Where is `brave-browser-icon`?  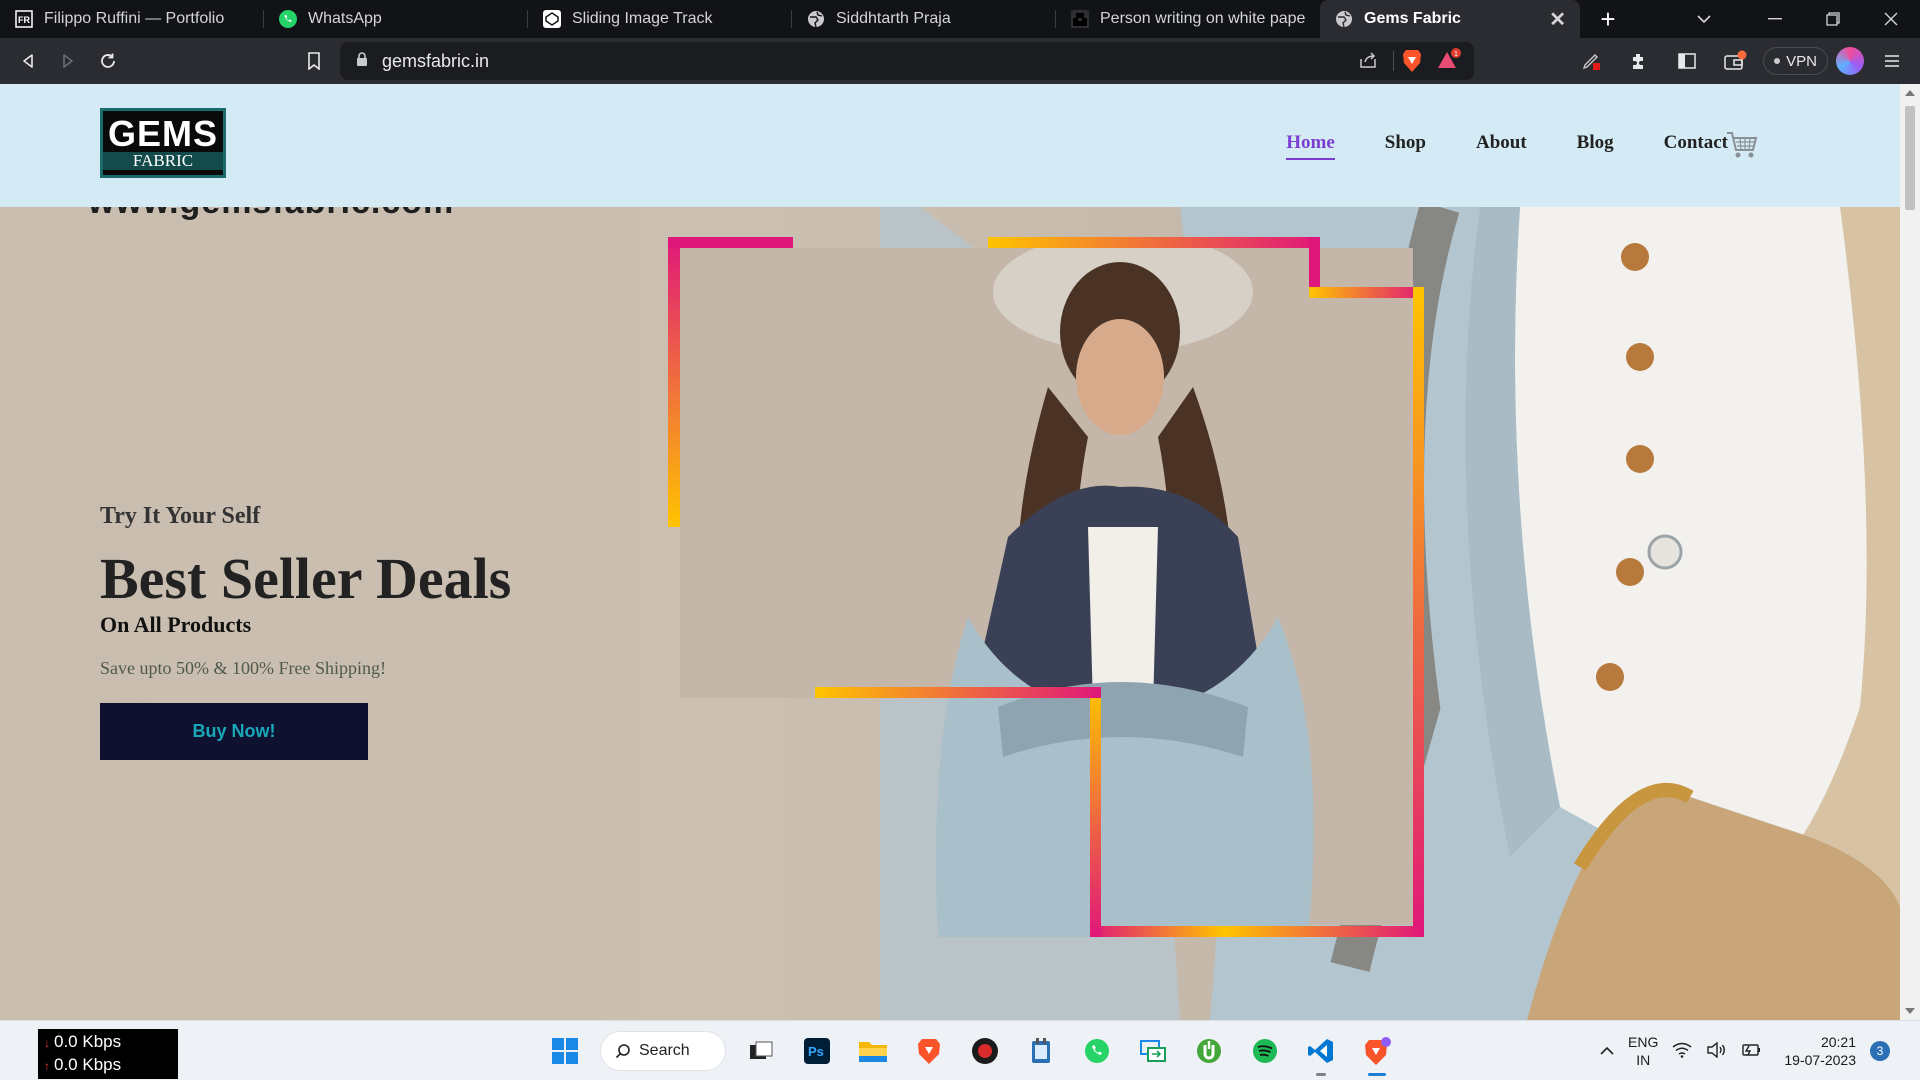
brave-browser-icon is located at coordinates (929, 1051).